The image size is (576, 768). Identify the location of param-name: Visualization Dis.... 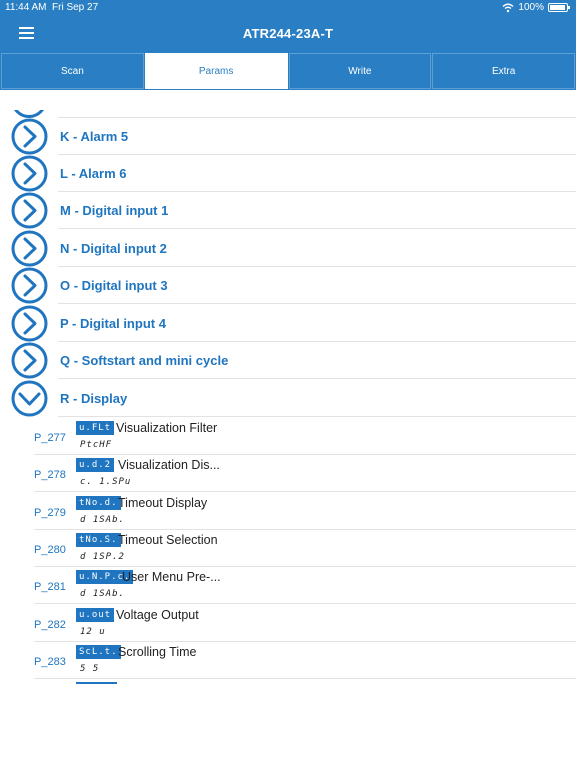
(169, 465).